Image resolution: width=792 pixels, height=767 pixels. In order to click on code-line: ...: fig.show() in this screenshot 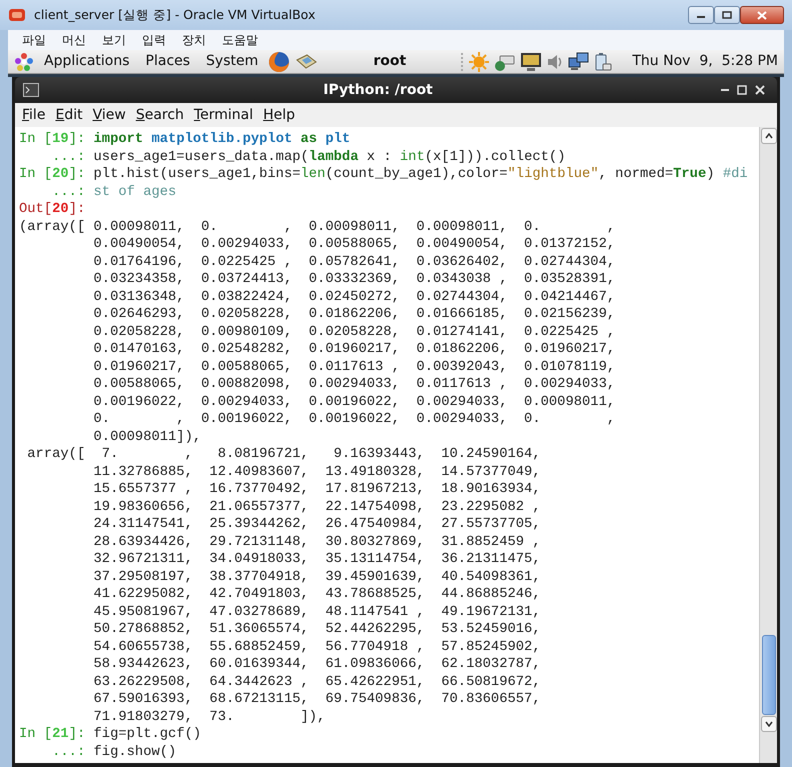, I will do `click(114, 752)`.